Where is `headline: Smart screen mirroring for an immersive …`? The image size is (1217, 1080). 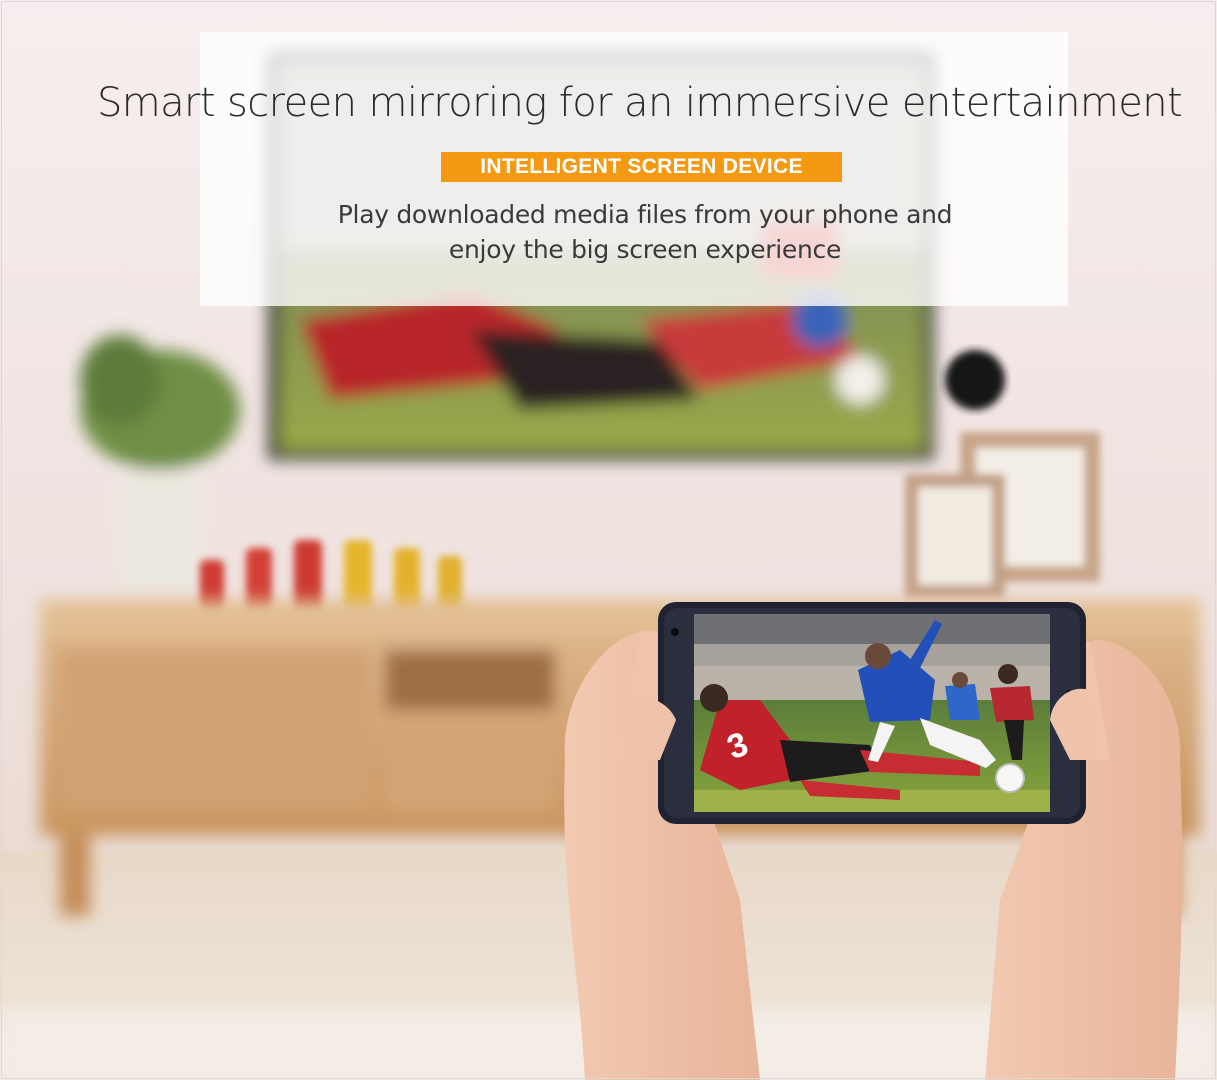
headline: Smart screen mirroring for an immersive … is located at coordinates (639, 103).